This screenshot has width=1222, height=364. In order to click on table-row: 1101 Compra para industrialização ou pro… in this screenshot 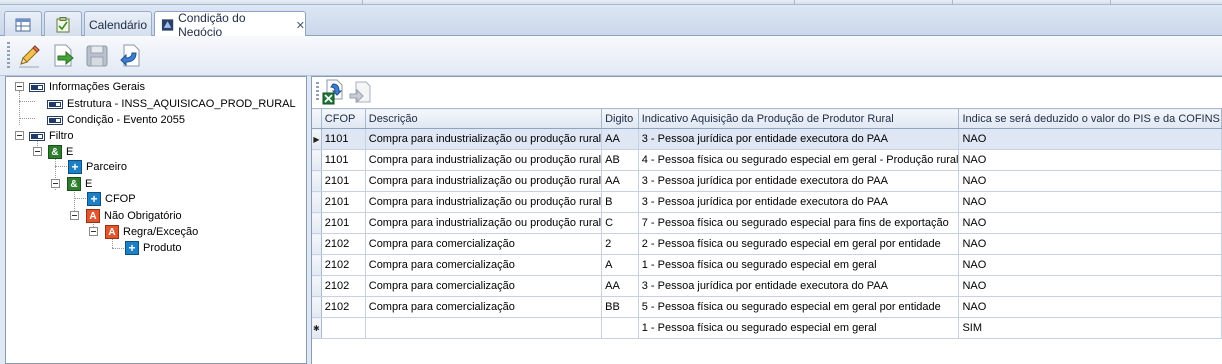, I will do `click(767, 160)`.